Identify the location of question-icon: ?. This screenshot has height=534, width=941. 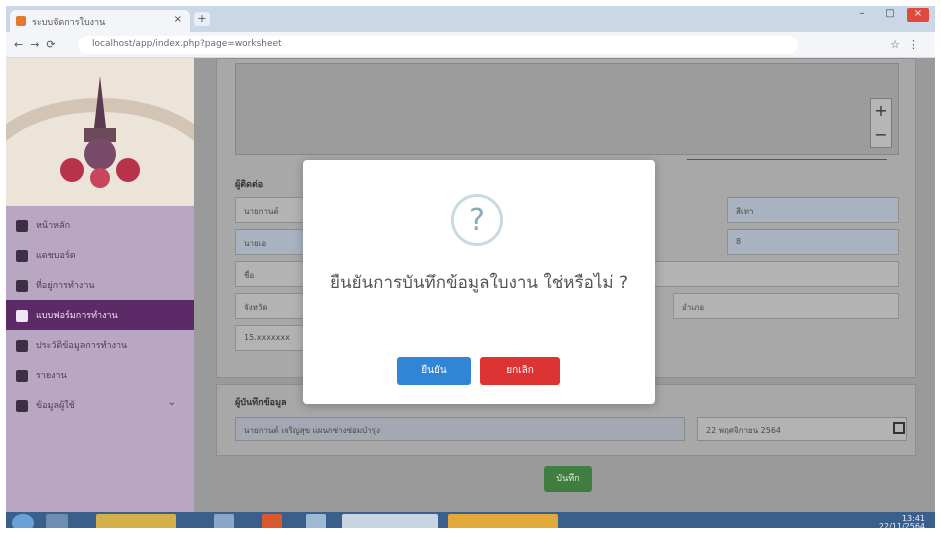
(477, 220).